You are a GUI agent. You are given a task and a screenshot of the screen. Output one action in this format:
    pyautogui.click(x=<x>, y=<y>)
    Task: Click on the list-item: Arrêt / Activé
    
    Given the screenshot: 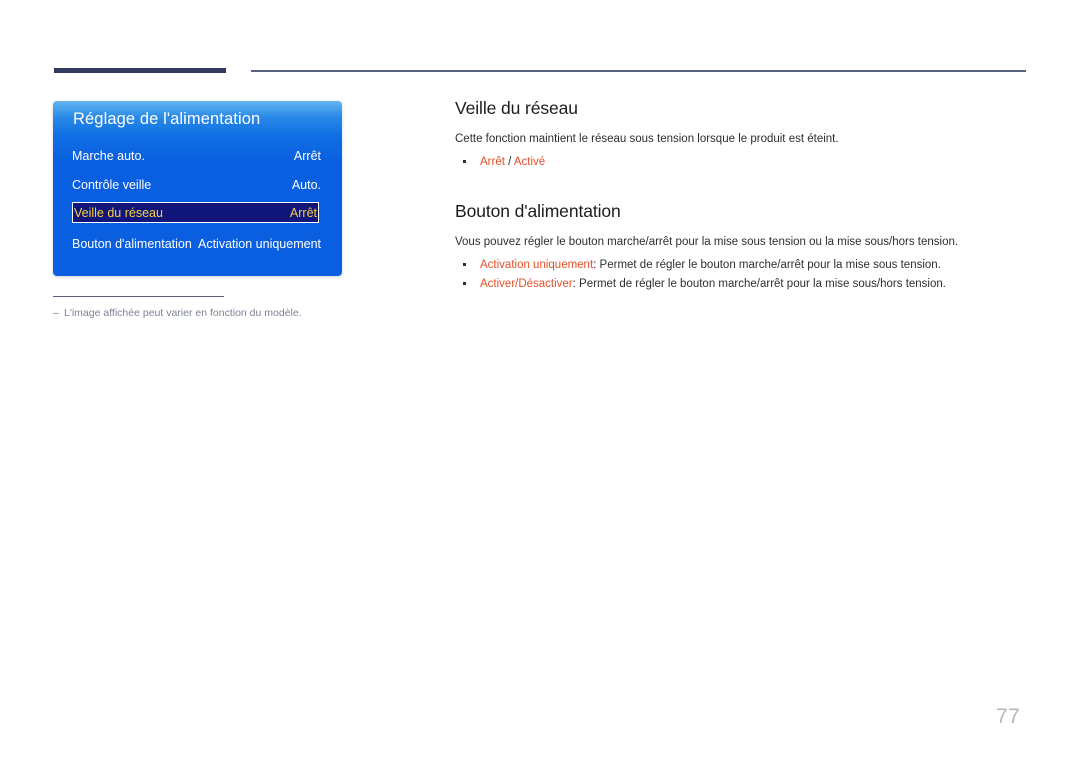 What is the action you would take?
    pyautogui.click(x=741, y=162)
    